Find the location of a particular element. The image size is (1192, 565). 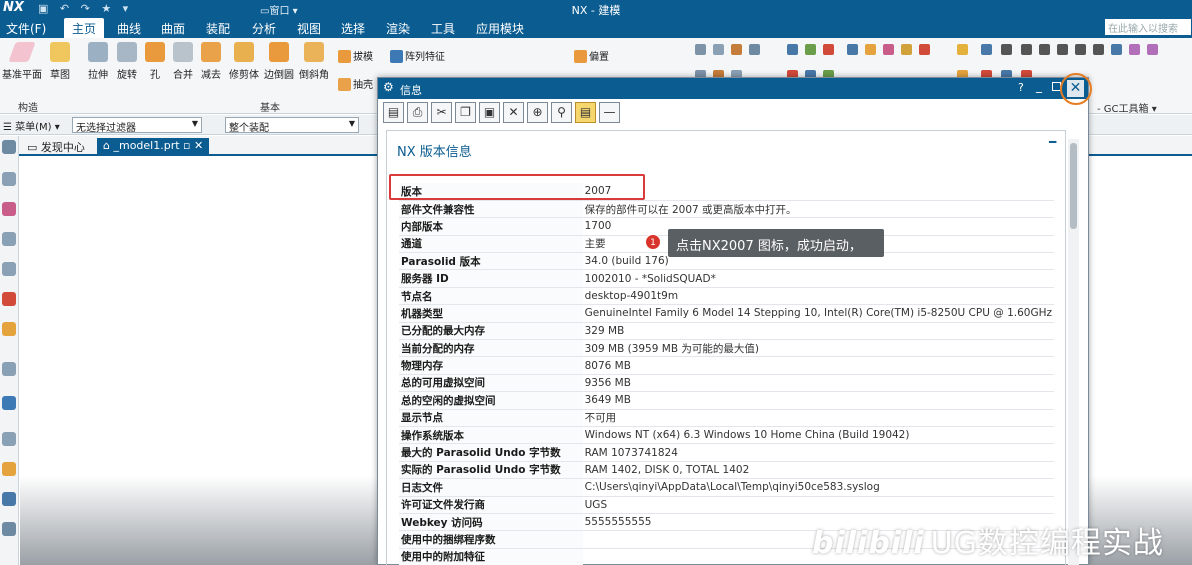

tab-model1-part: ⌂ _model1.prt ▫ ✕ is located at coordinates (153, 146).